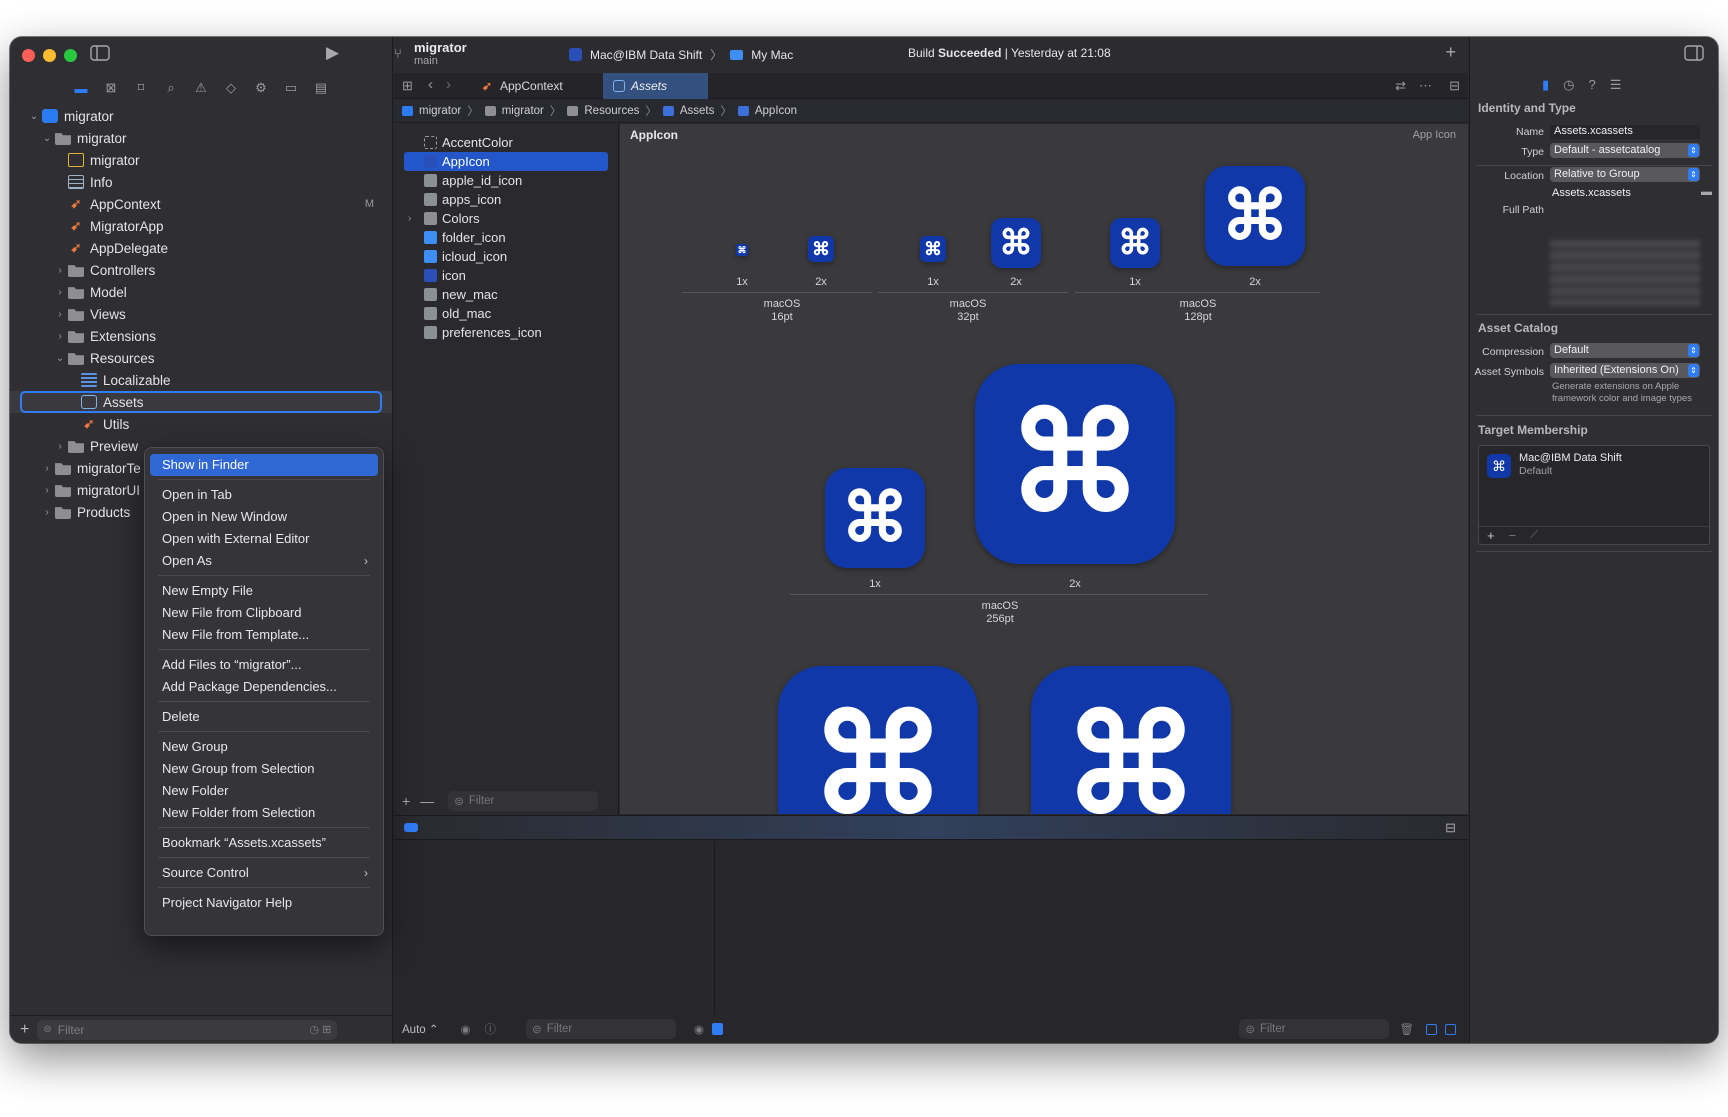 Image resolution: width=1728 pixels, height=1117 pixels. What do you see at coordinates (201, 292) in the screenshot?
I see `sidebar-item-model: › Model` at bounding box center [201, 292].